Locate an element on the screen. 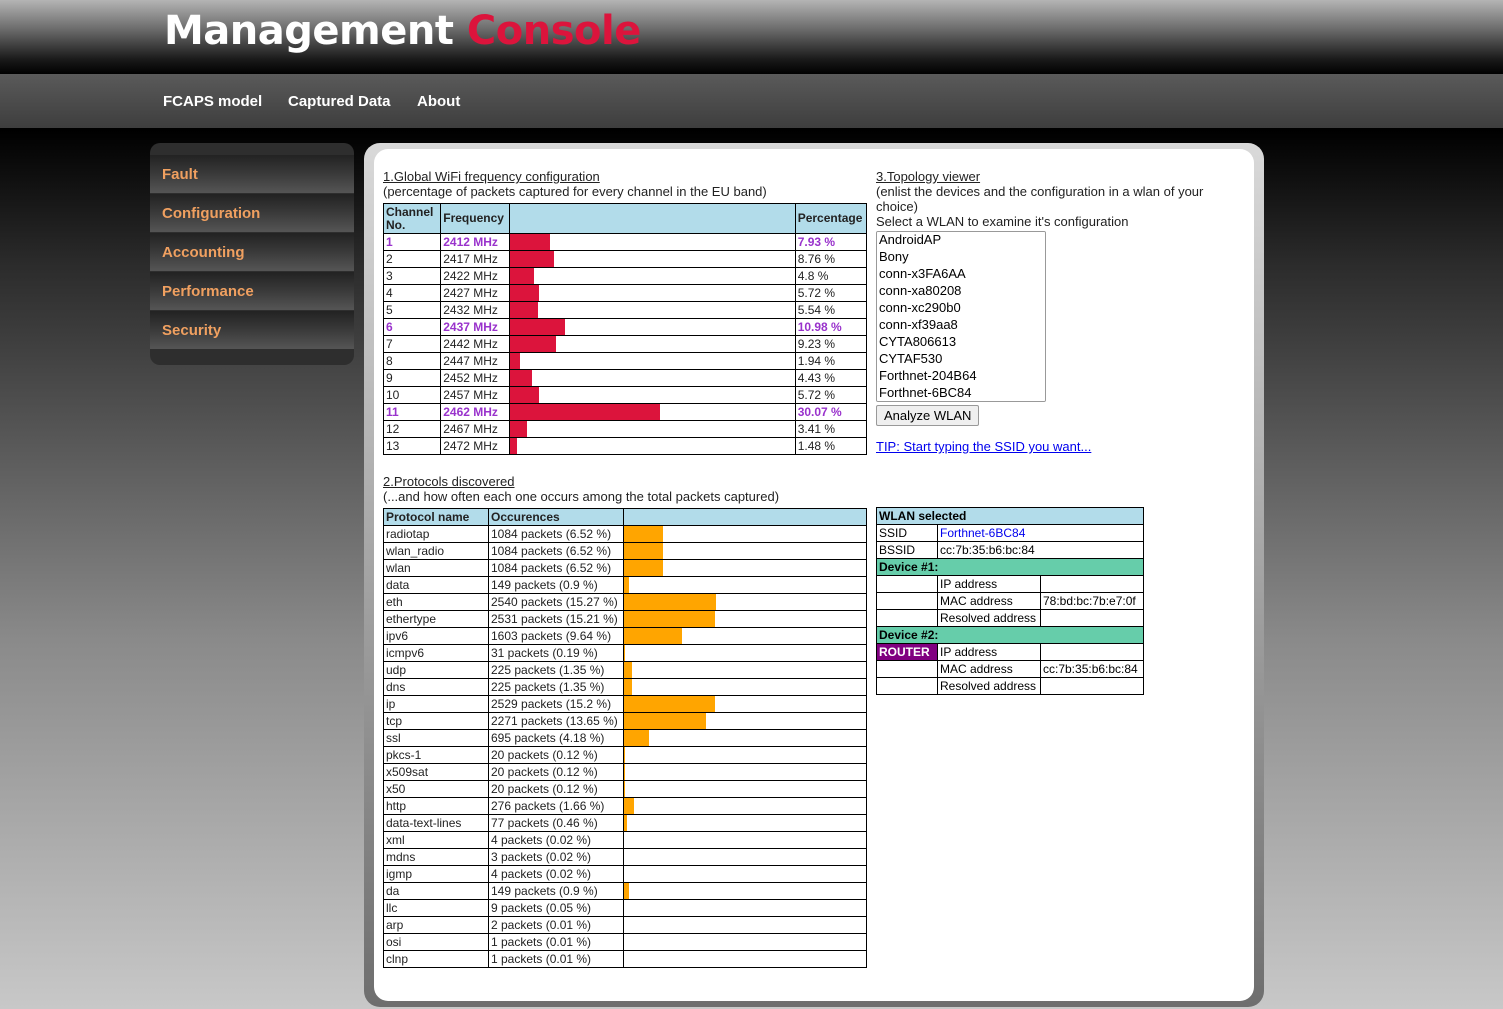 The width and height of the screenshot is (1503, 1009). protocol-row: wlan_radio 1084 packets (6.52 %) is located at coordinates (625, 551).